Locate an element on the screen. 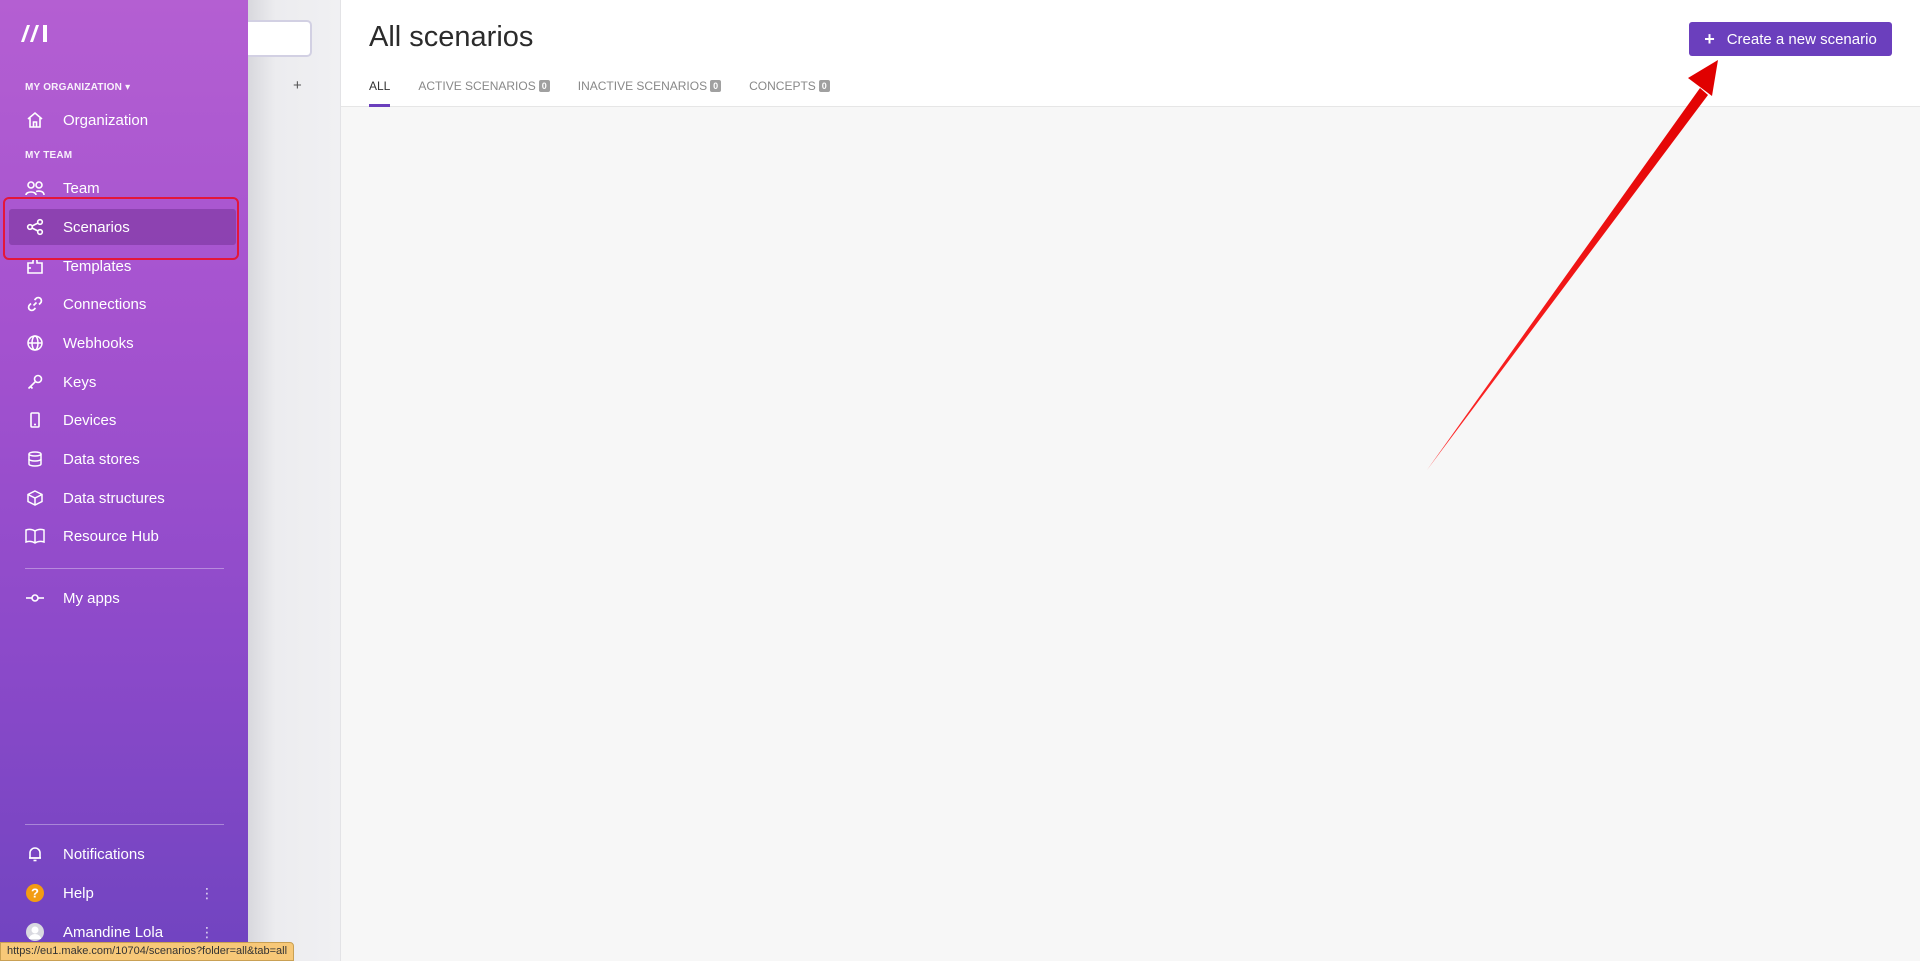 The width and height of the screenshot is (1920, 961). org-section-label: MY ORGANIZATION is located at coordinates (74, 87).